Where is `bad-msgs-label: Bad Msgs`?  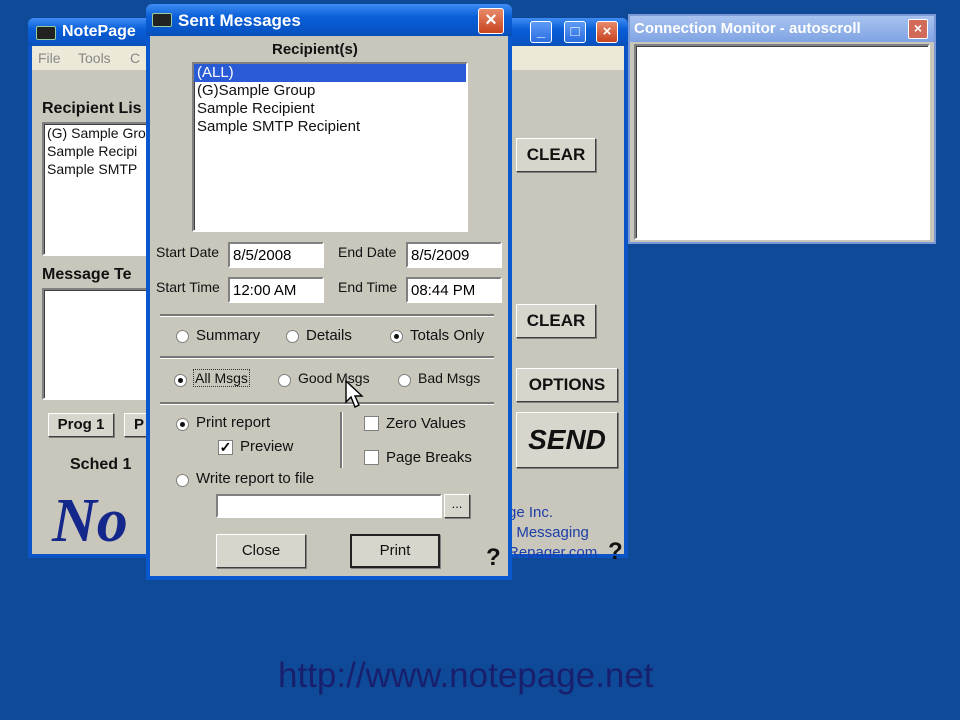
bad-msgs-label: Bad Msgs is located at coordinates (449, 378).